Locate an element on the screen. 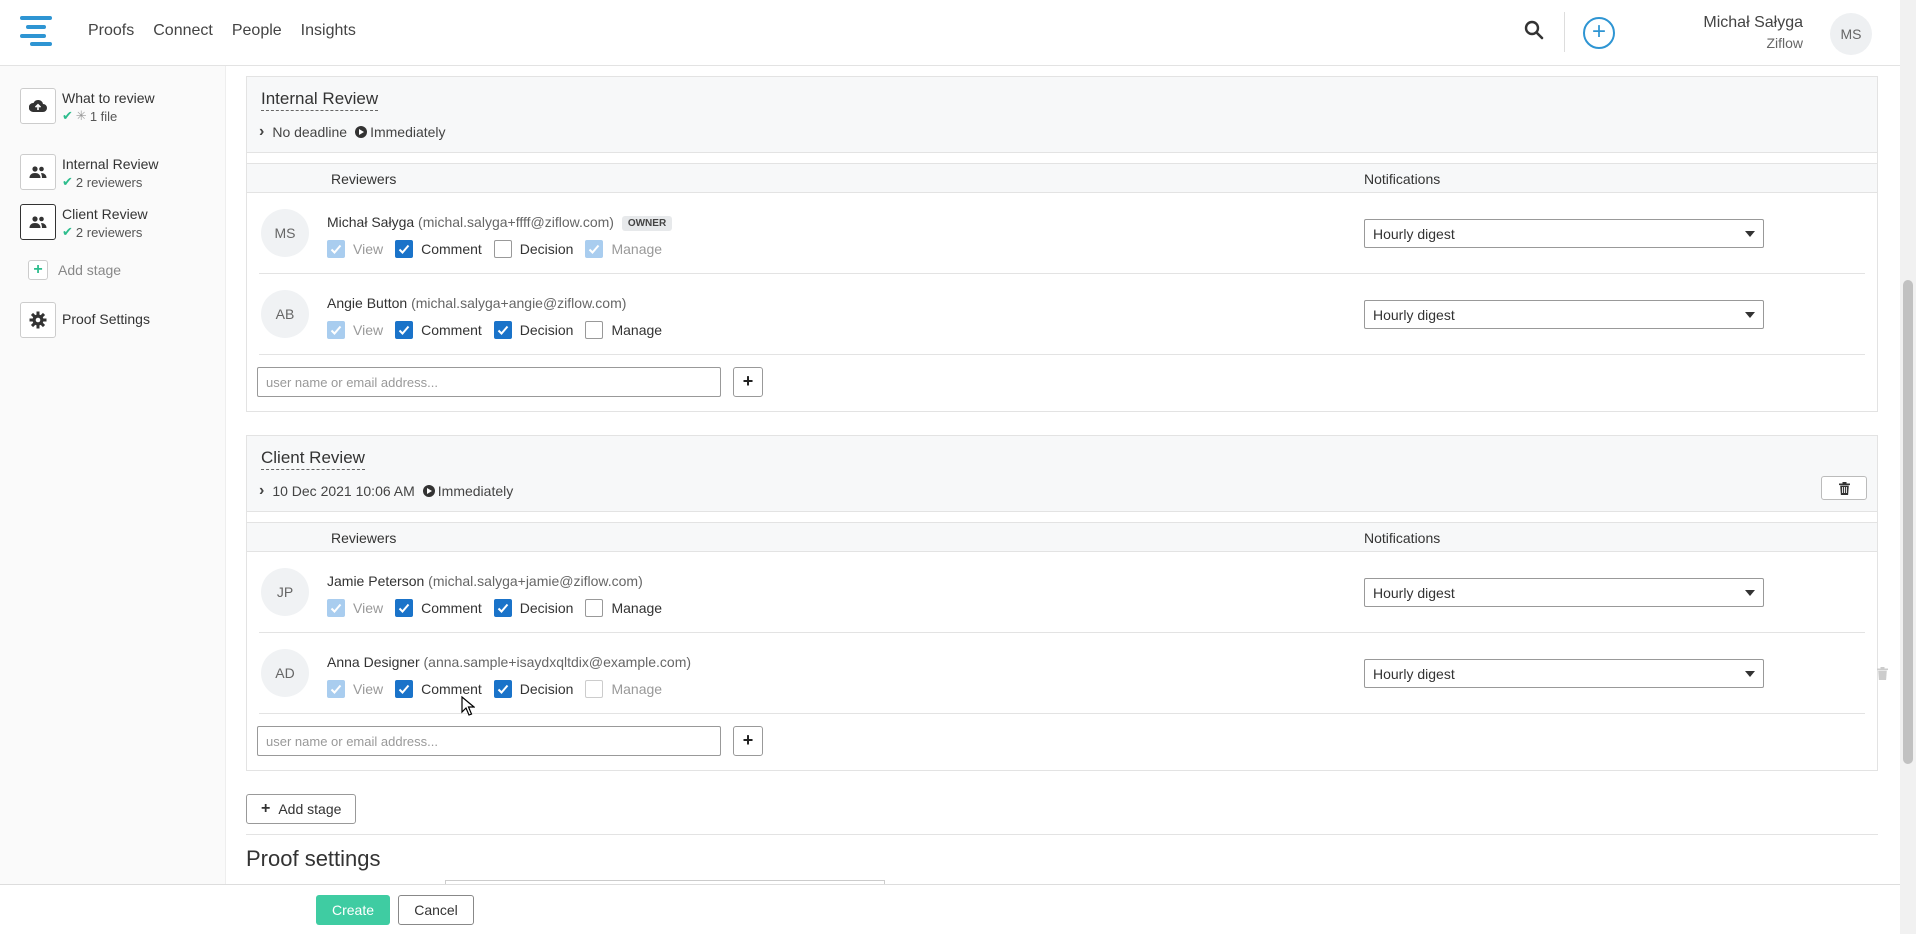 The image size is (1916, 934). remove-reviewer-trash-icon is located at coordinates (1884, 675).